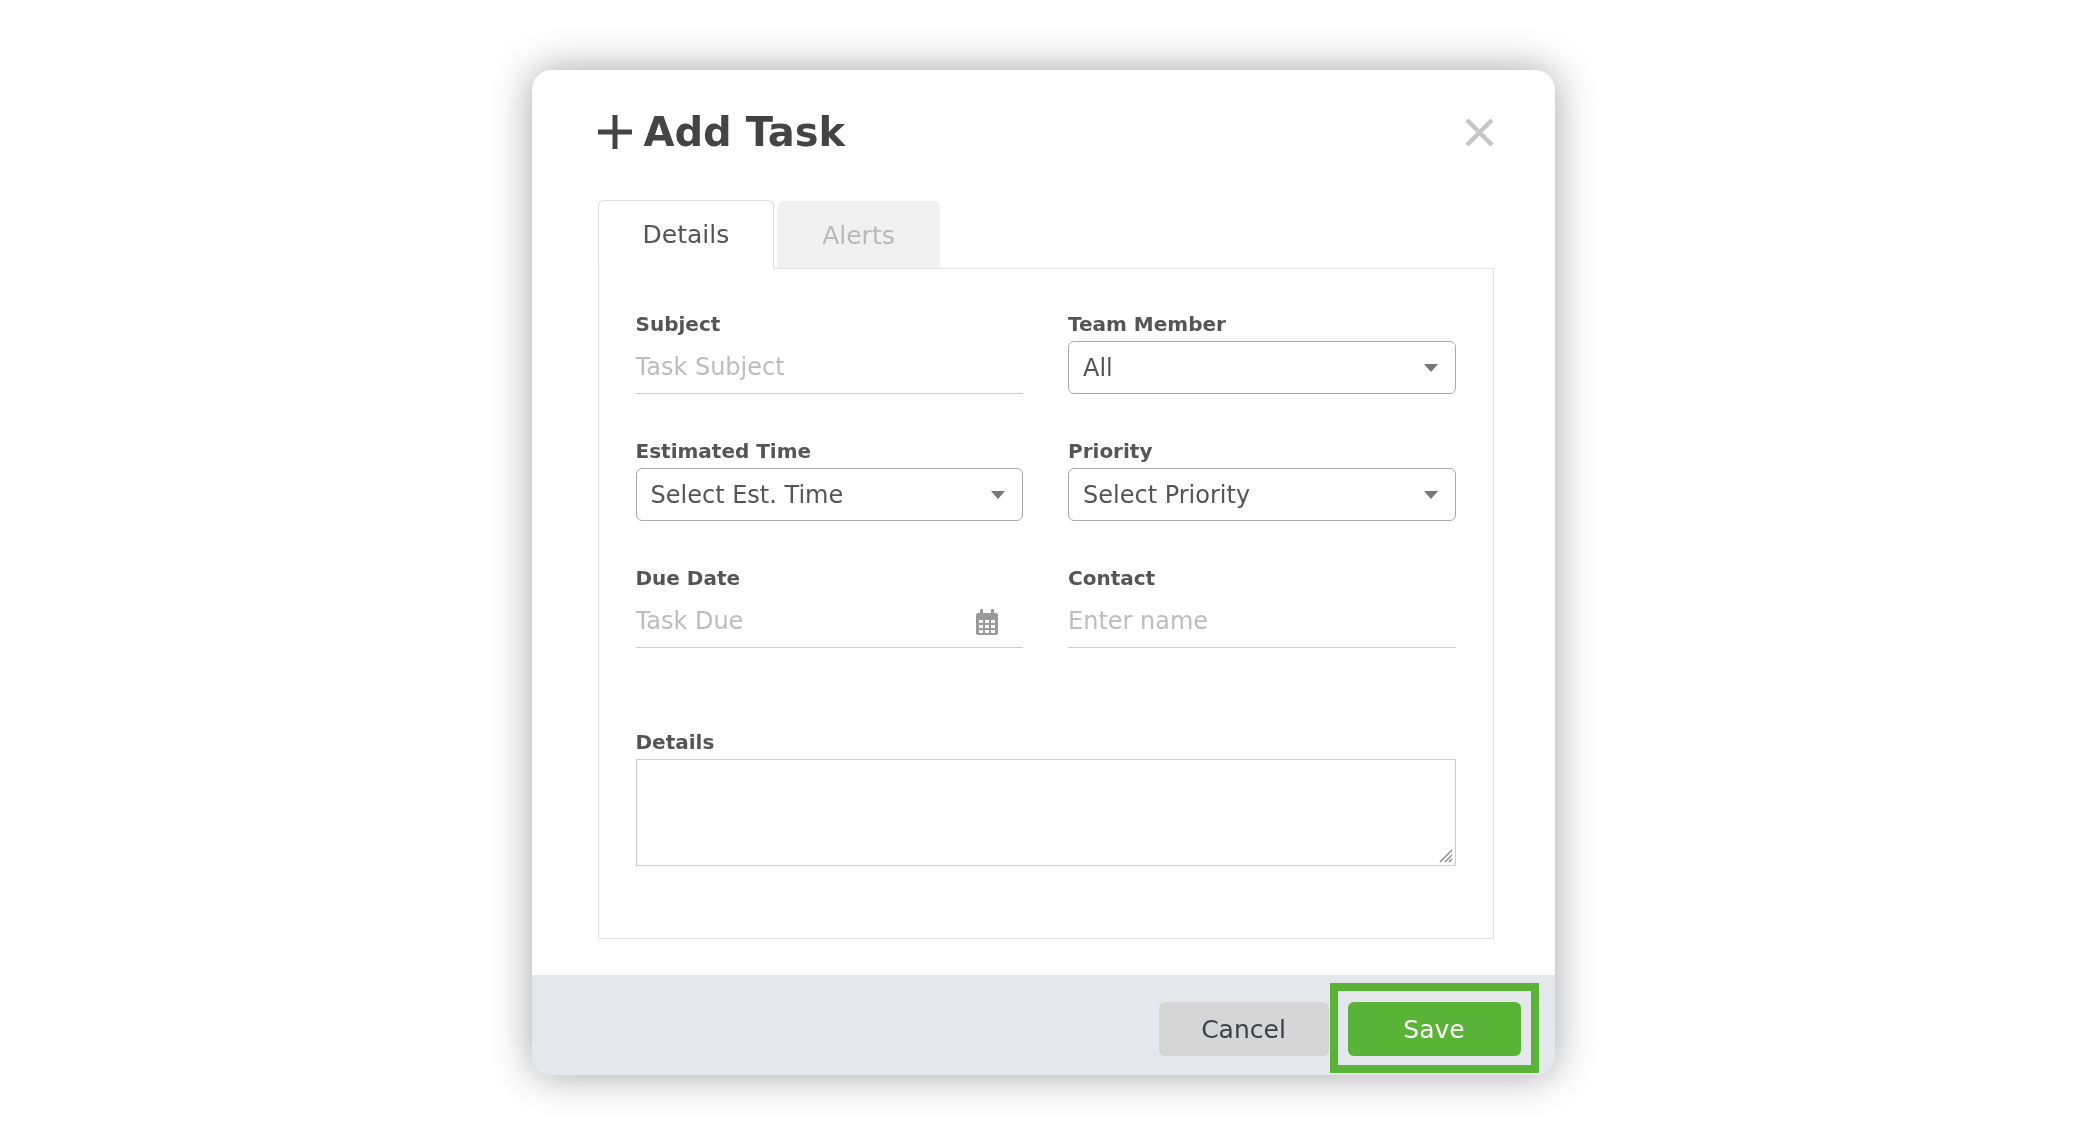  I want to click on date-field: Task Due, so click(829, 621).